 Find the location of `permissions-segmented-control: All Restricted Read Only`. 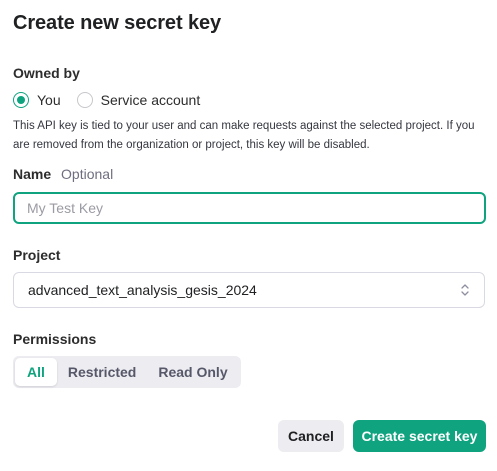

permissions-segmented-control: All Restricted Read Only is located at coordinates (127, 372).